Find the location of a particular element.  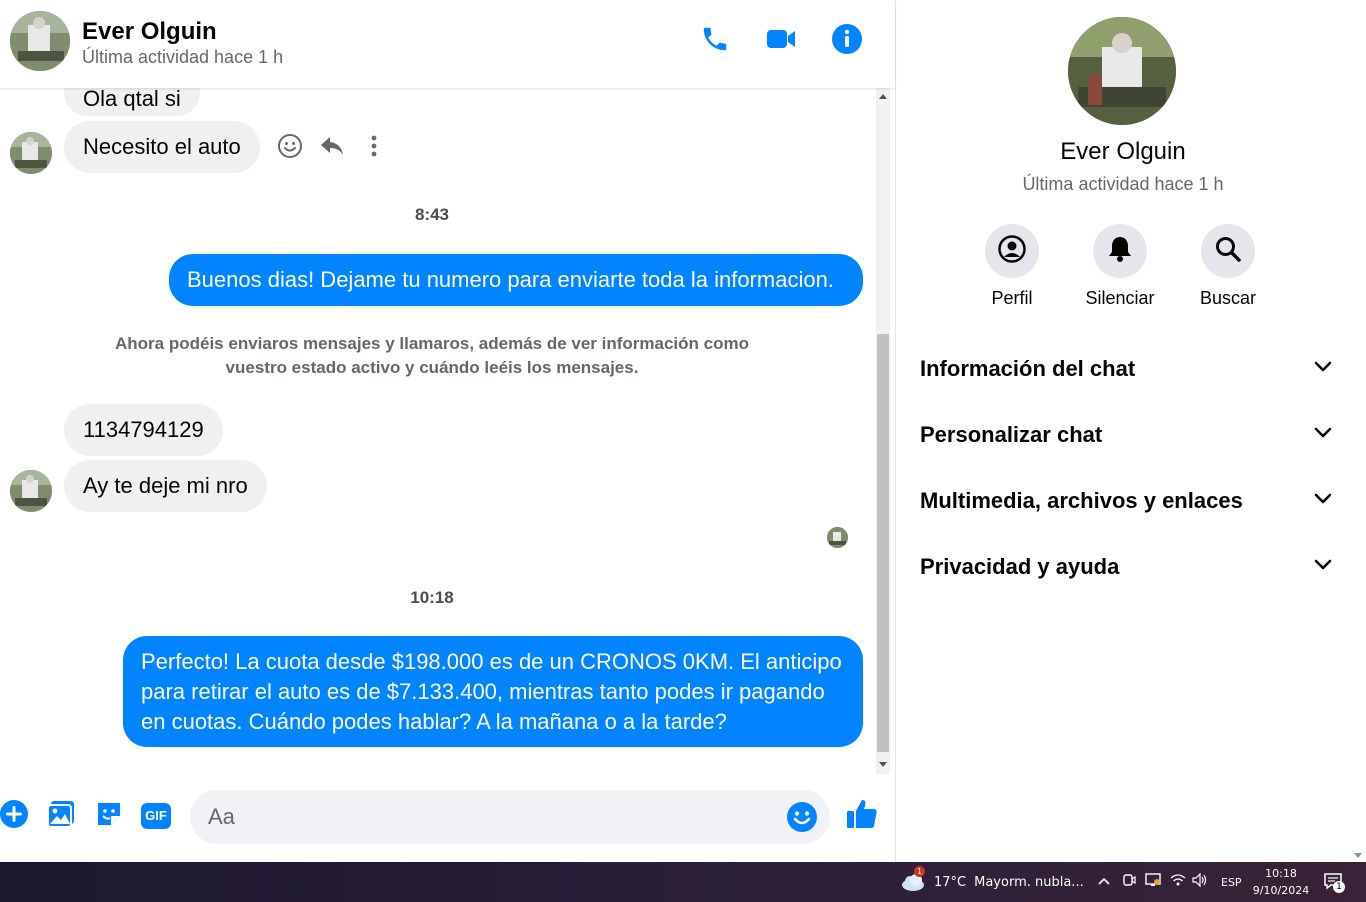

message-text: Ola qtal si is located at coordinates (132, 99).